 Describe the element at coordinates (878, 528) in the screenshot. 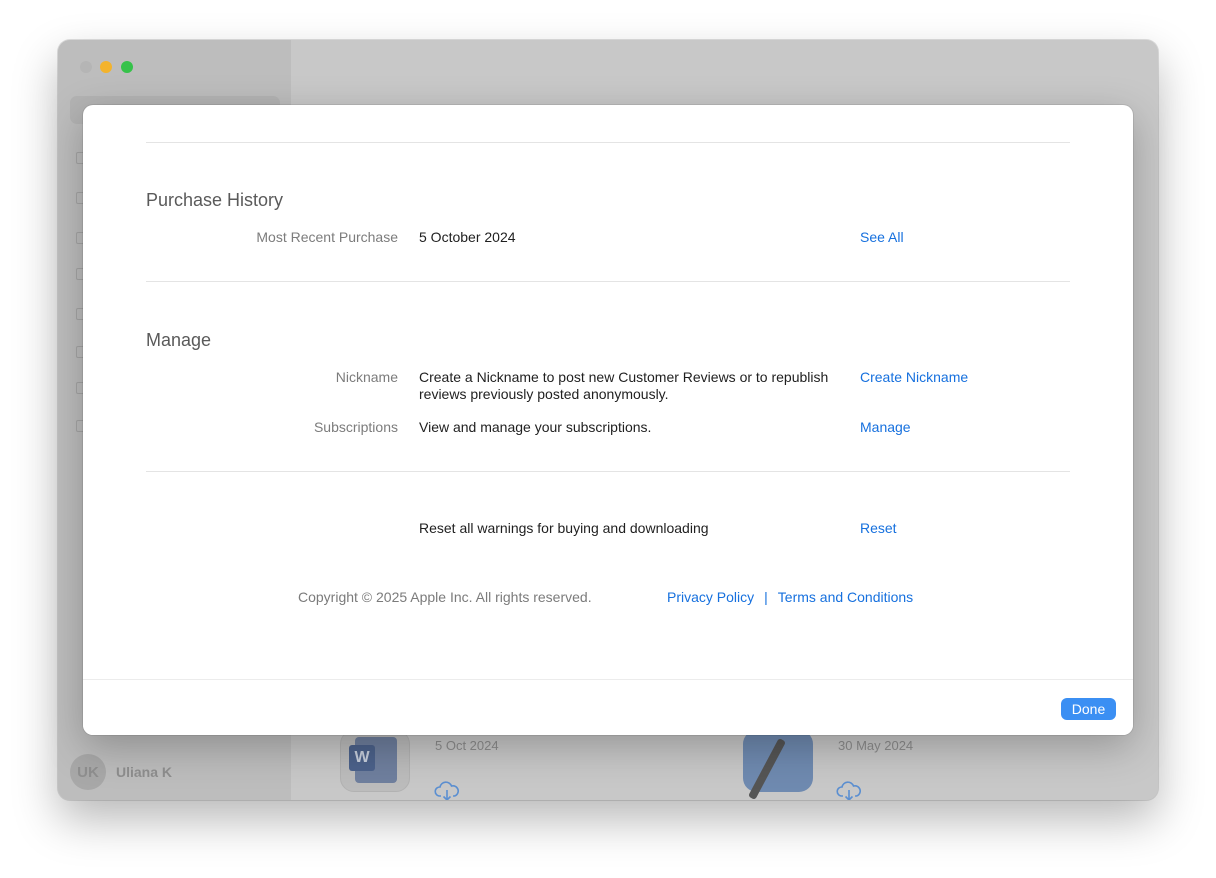

I see `reset-link: Reset` at that location.